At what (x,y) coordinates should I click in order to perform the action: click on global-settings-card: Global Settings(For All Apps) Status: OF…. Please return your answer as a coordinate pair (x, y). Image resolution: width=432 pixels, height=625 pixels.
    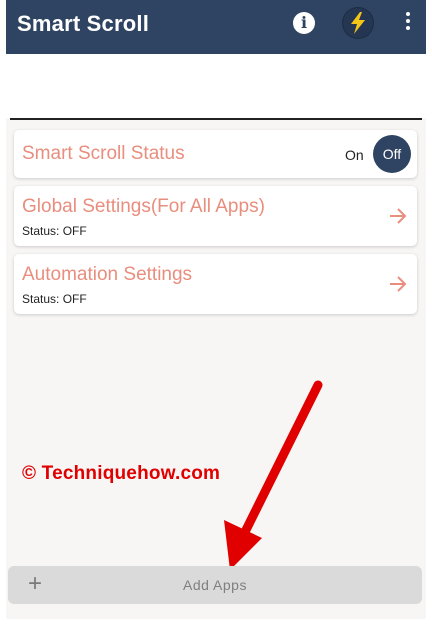
    Looking at the image, I should click on (215, 216).